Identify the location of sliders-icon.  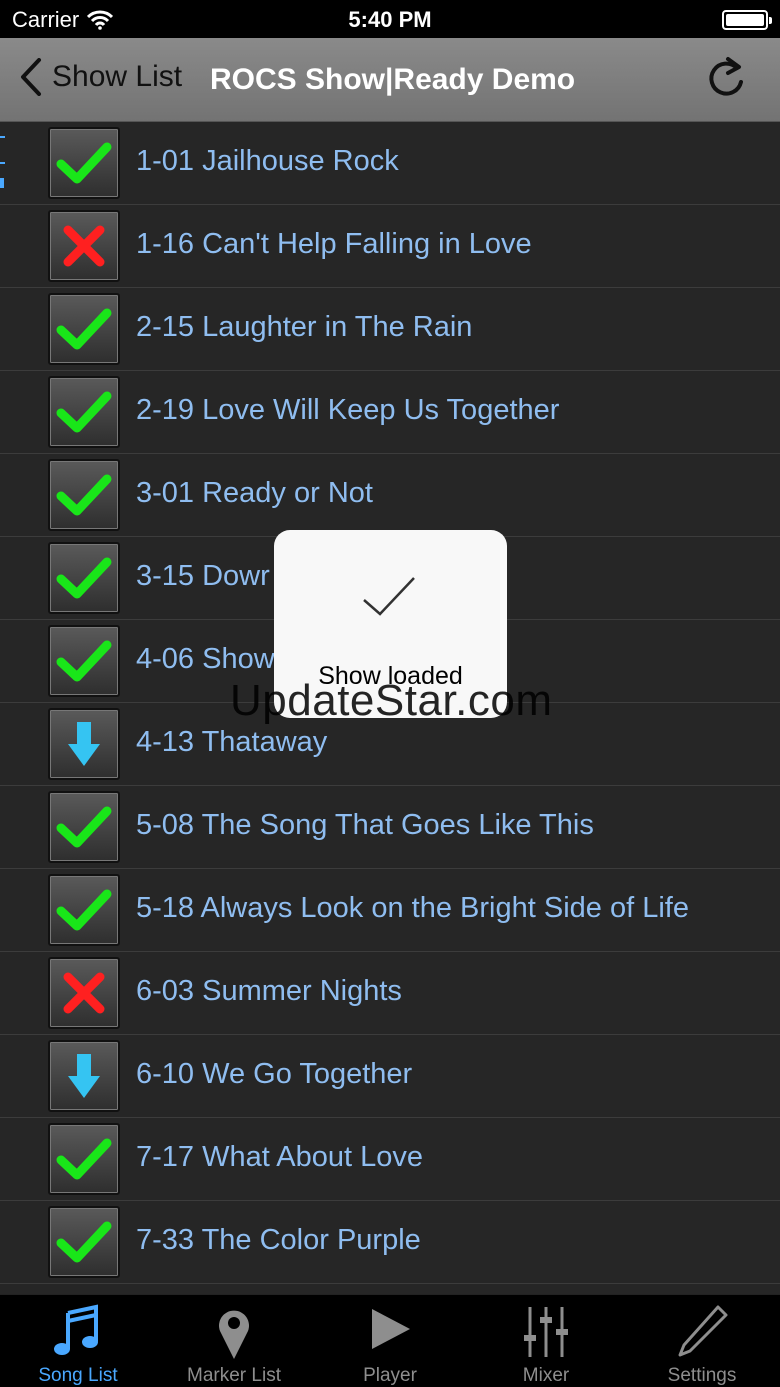
(546, 1332).